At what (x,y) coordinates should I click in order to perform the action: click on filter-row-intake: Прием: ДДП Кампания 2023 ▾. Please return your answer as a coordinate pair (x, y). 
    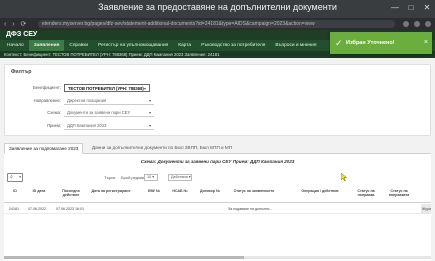
    Looking at the image, I should click on (218, 126).